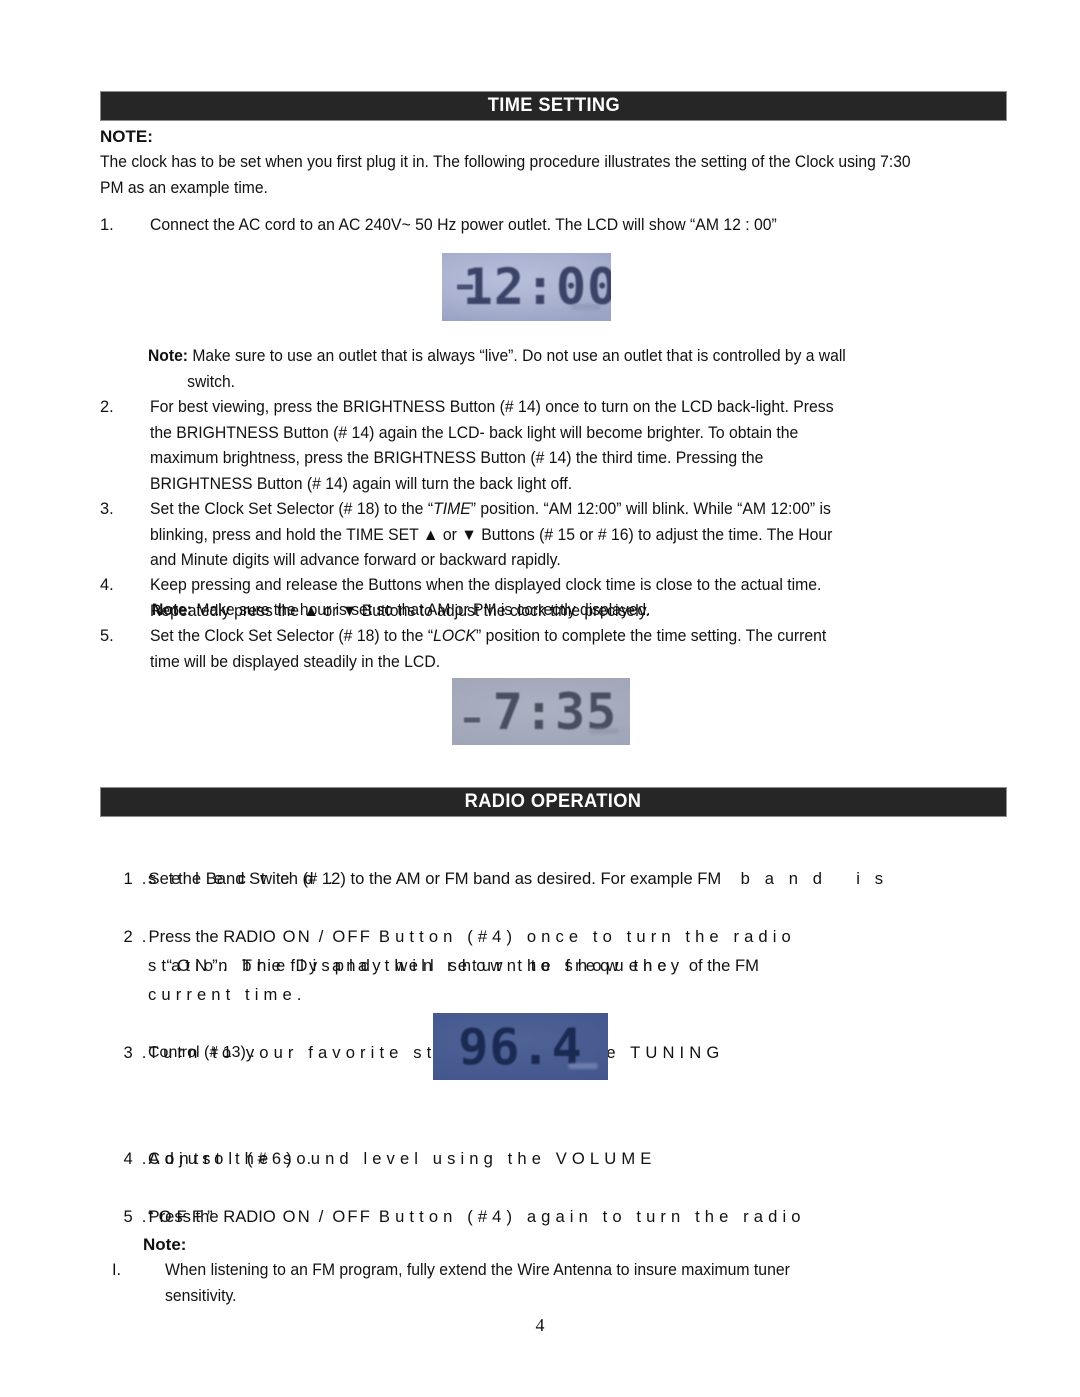 Image resolution: width=1080 pixels, height=1397 pixels. I want to click on lcd-frequency-964-image: 96.4, so click(520, 1046).